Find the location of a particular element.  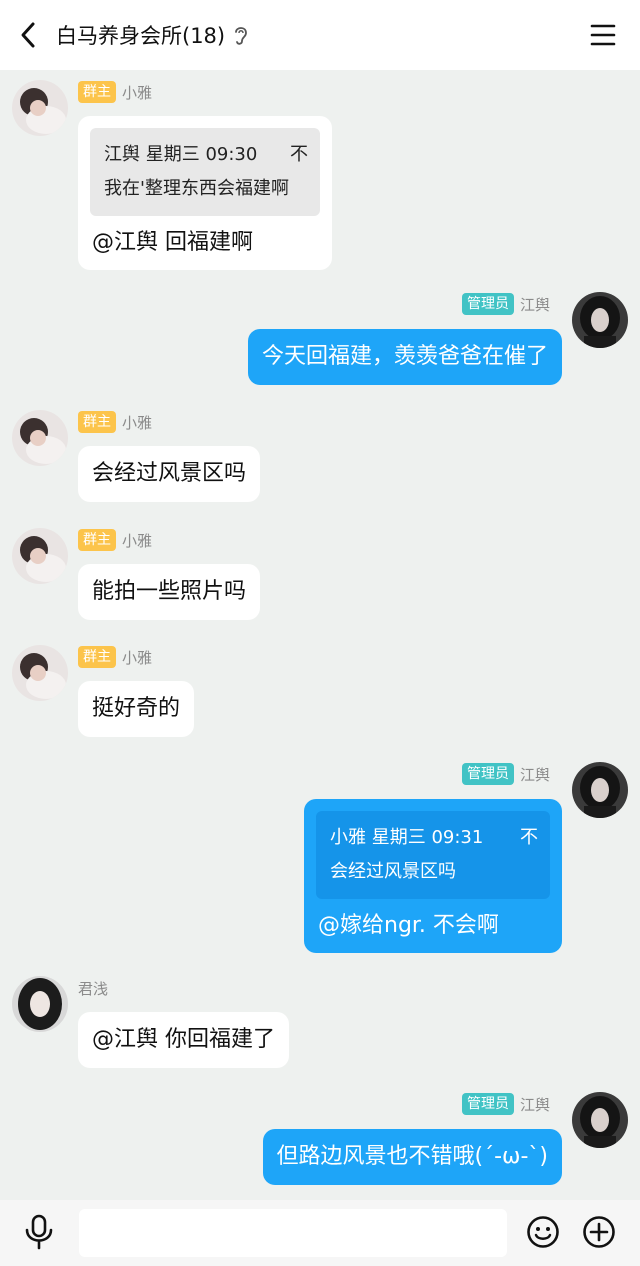

back-button is located at coordinates (28, 35).